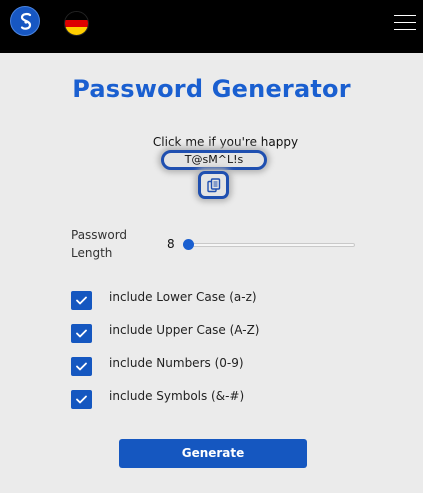 This screenshot has height=493, width=423. I want to click on generated-password: T@sM^L!s, so click(214, 160).